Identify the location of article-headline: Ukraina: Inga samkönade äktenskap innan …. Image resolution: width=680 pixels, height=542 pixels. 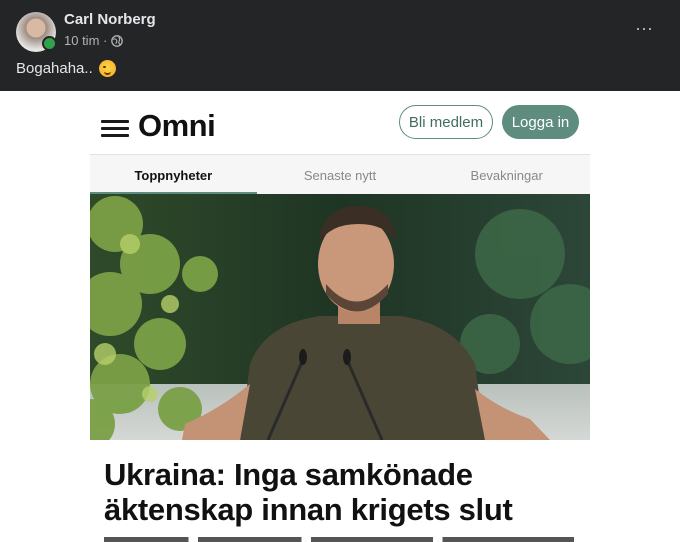
(339, 492).